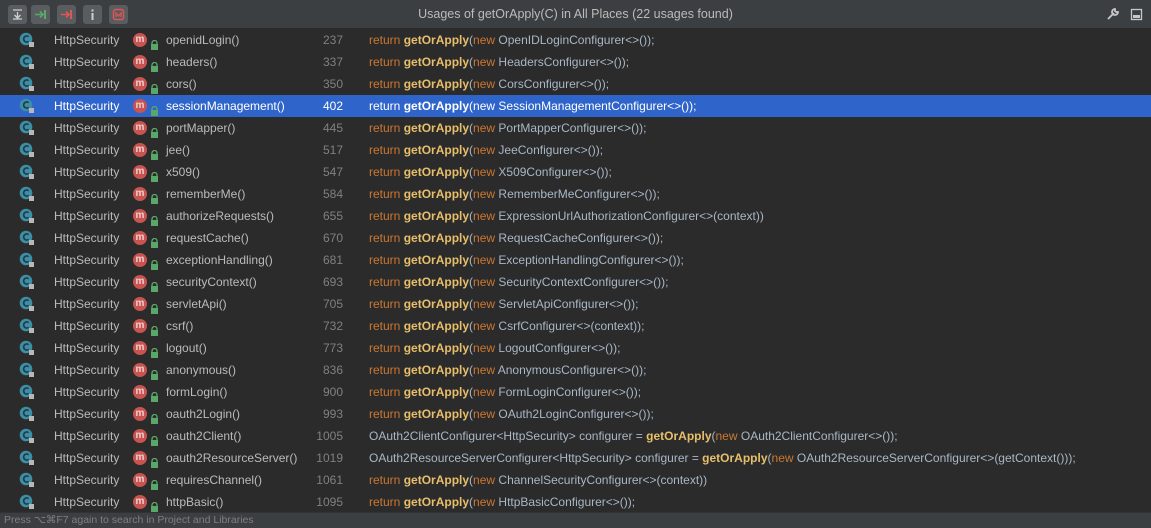  I want to click on method-name: securityContext(), so click(211, 282).